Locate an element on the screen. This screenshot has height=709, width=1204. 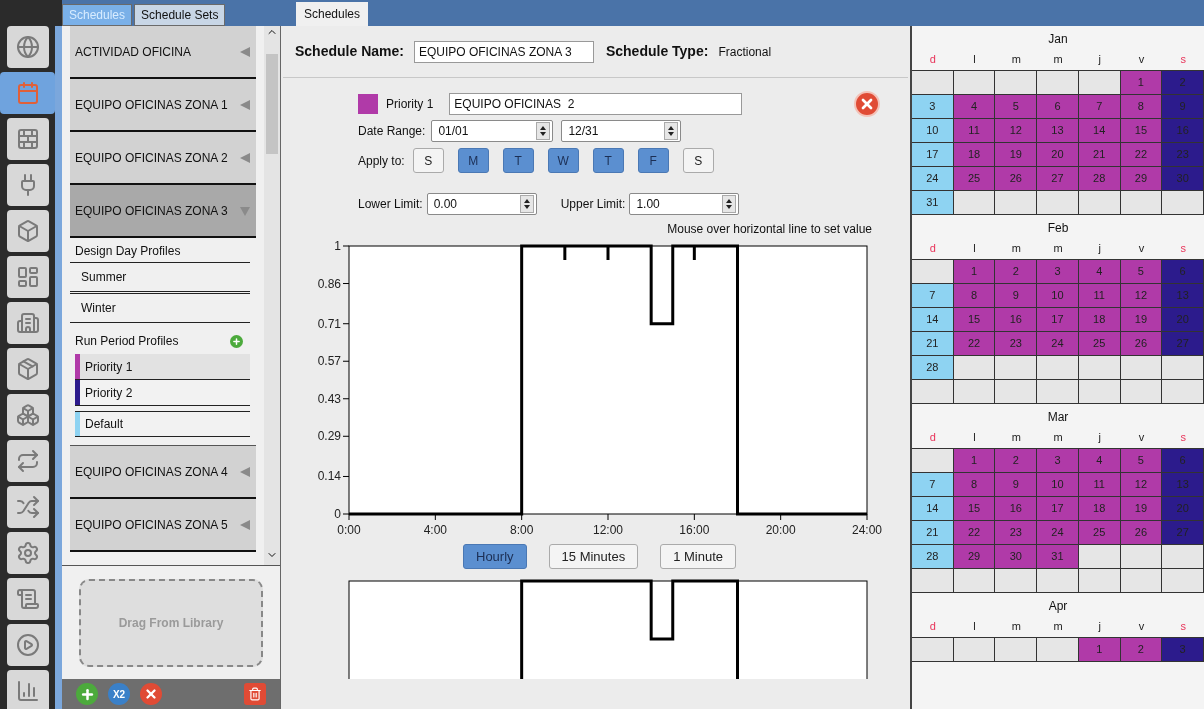
calendar-day: 29 is located at coordinates (974, 557).